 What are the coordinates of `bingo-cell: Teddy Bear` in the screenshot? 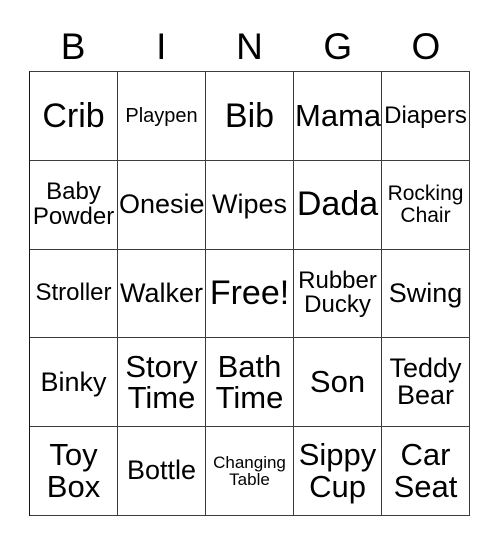 It's located at (426, 383).